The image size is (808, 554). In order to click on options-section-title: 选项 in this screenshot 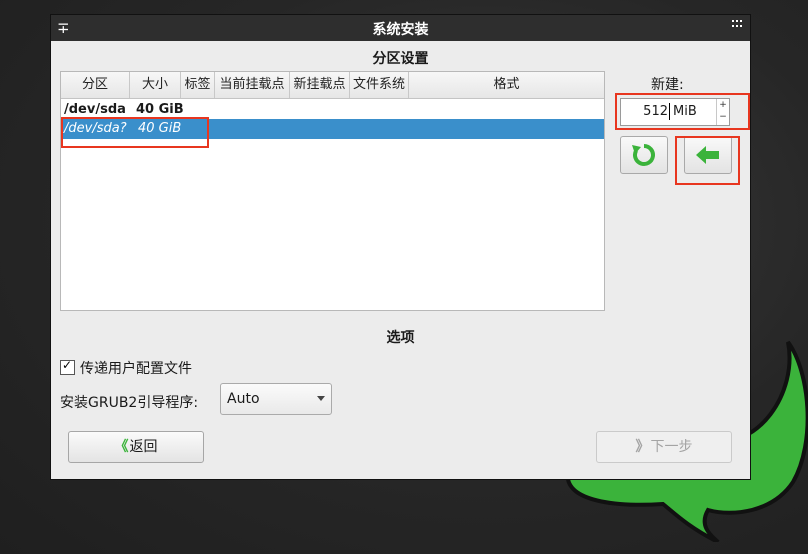, I will do `click(400, 338)`.